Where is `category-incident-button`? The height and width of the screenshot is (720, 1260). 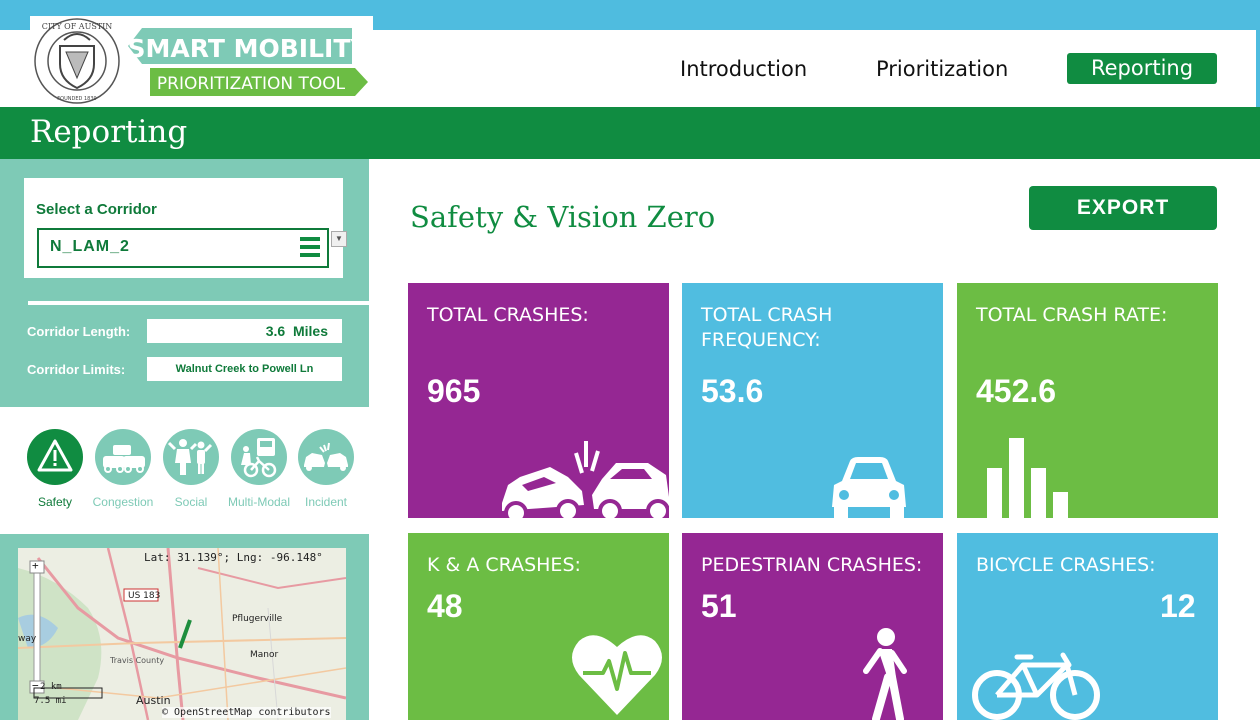 category-incident-button is located at coordinates (326, 457).